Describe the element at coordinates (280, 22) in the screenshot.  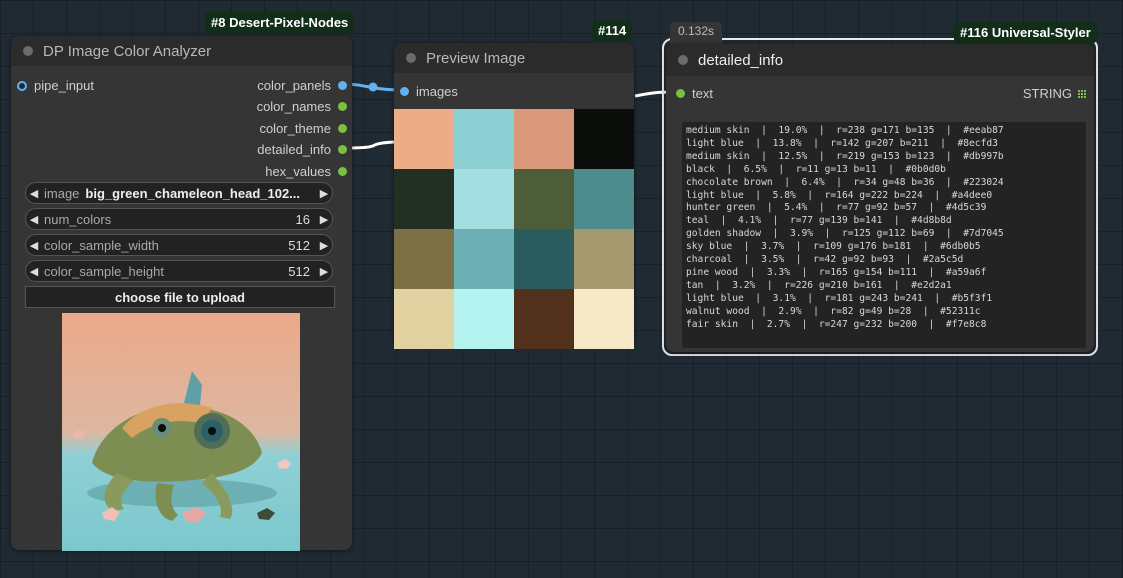
I see `node-8-badge: #8 Desert-Pixel-Nodes` at that location.